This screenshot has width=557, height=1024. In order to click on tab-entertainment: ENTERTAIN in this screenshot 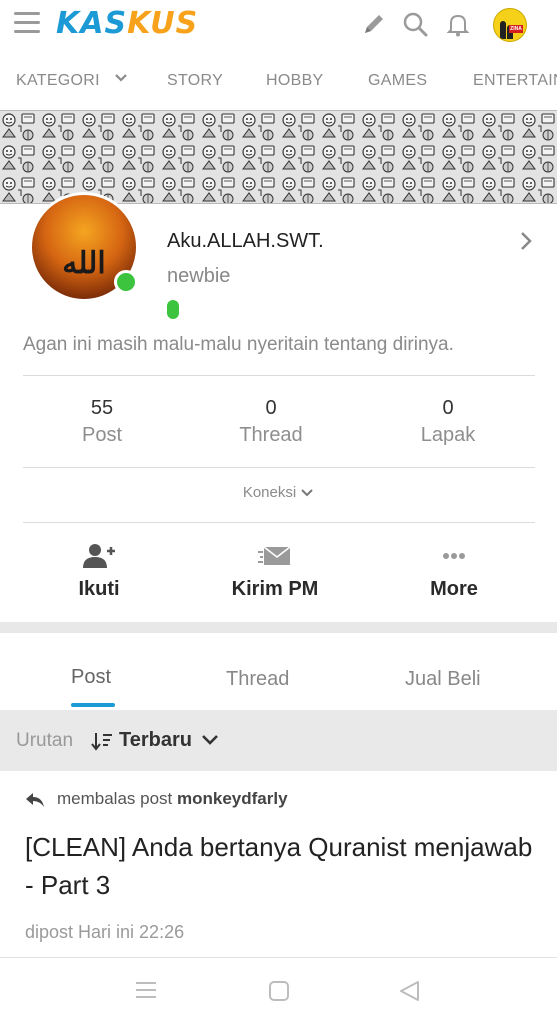, I will do `click(515, 81)`.